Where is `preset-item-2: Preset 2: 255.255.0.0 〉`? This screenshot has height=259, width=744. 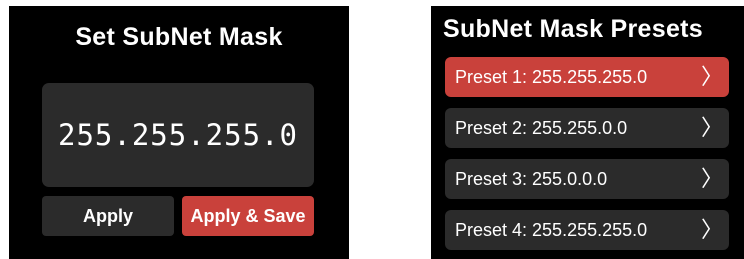 preset-item-2: Preset 2: 255.255.0.0 〉 is located at coordinates (587, 128).